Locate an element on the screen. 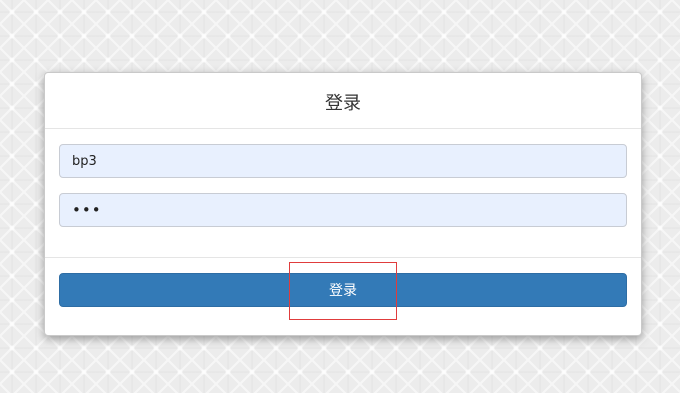 The image size is (680, 393). dialog-title: 登录 is located at coordinates (343, 103).